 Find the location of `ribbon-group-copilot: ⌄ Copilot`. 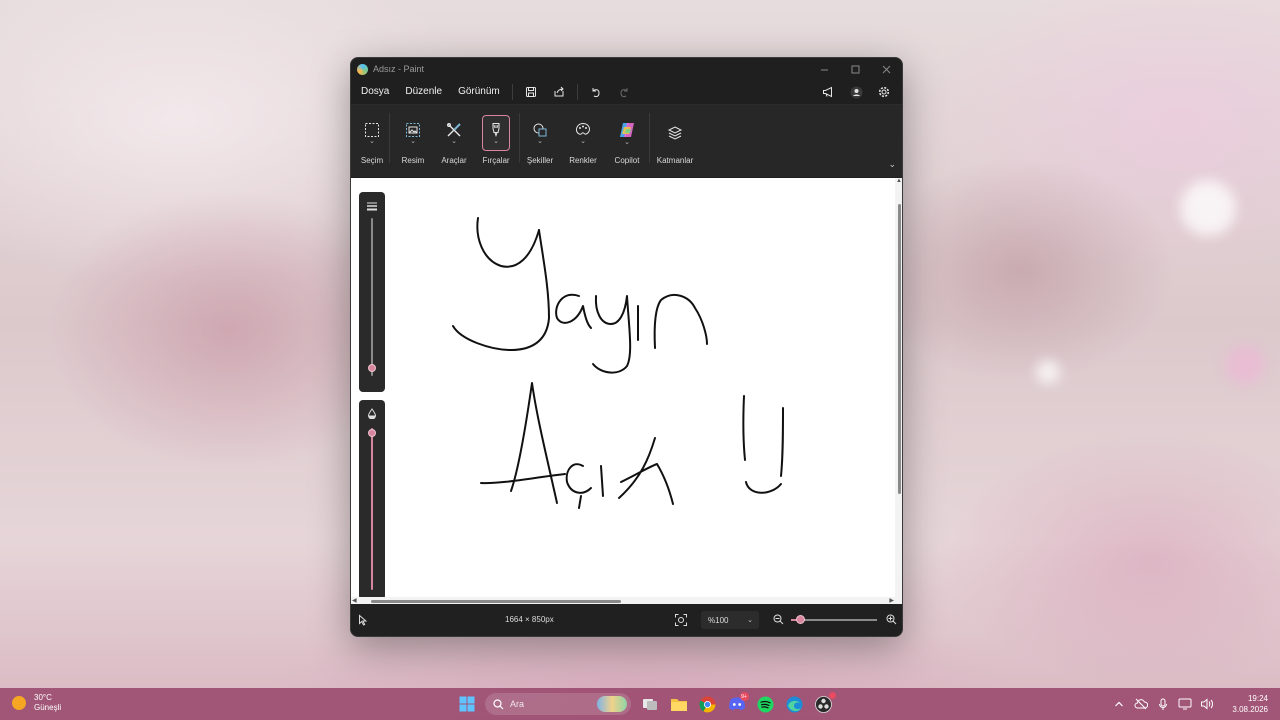

ribbon-group-copilot: ⌄ Copilot is located at coordinates (627, 141).